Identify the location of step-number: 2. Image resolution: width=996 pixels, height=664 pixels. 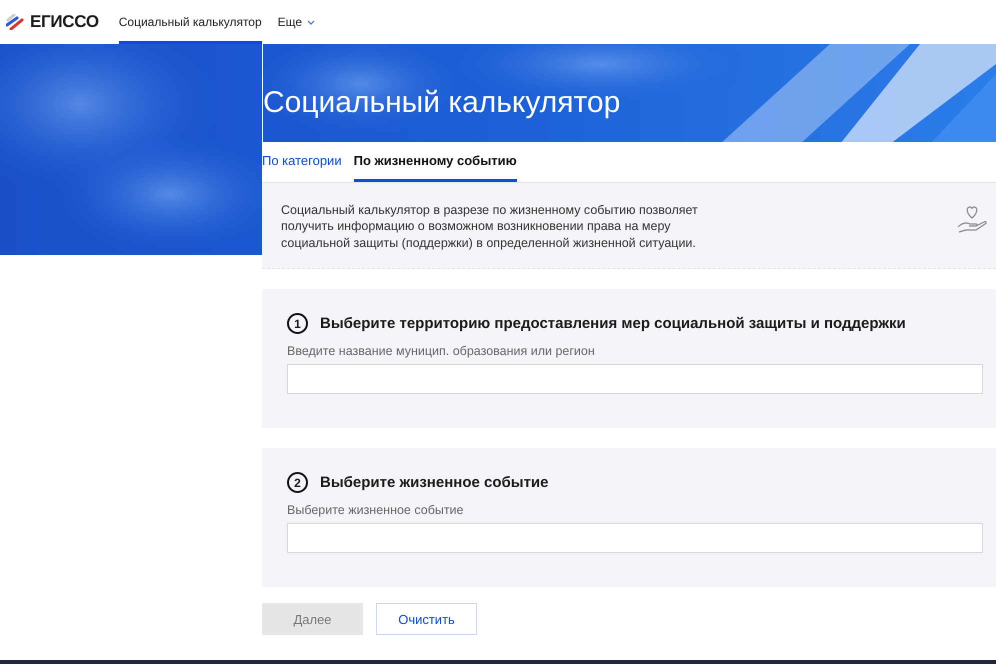
(297, 482).